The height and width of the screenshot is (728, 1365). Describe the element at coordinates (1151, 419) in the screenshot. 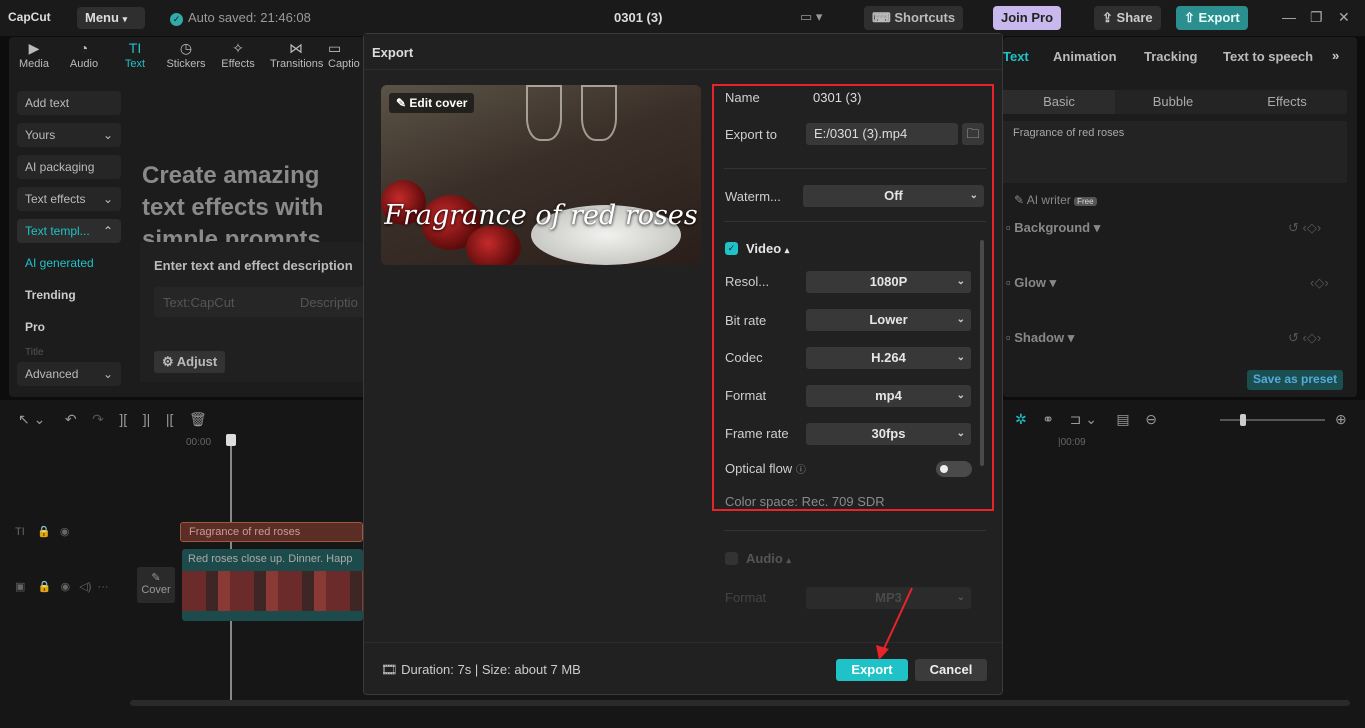

I see `zoom-out-icon: ⊖` at that location.